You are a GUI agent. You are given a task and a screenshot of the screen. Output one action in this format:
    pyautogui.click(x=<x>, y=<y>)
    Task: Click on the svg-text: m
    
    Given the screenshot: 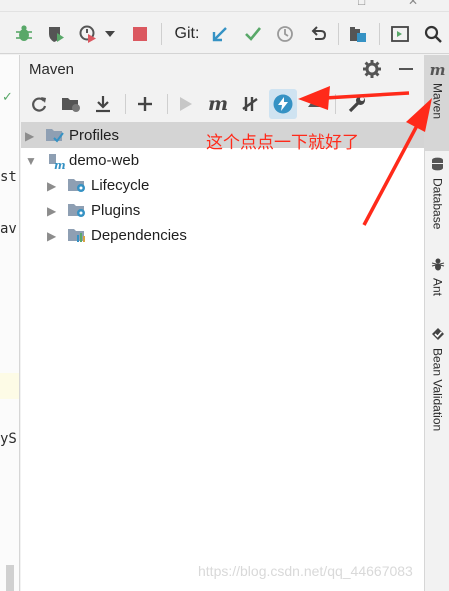 What is the action you would take?
    pyautogui.click(x=60, y=164)
    